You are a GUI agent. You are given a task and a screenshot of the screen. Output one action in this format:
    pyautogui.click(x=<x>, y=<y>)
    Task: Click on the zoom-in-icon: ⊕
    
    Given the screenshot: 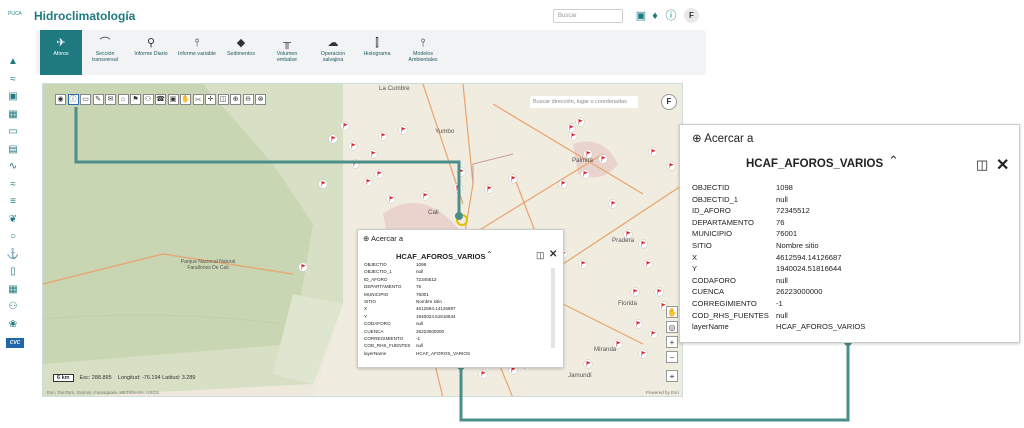 What is the action you would take?
    pyautogui.click(x=235, y=99)
    